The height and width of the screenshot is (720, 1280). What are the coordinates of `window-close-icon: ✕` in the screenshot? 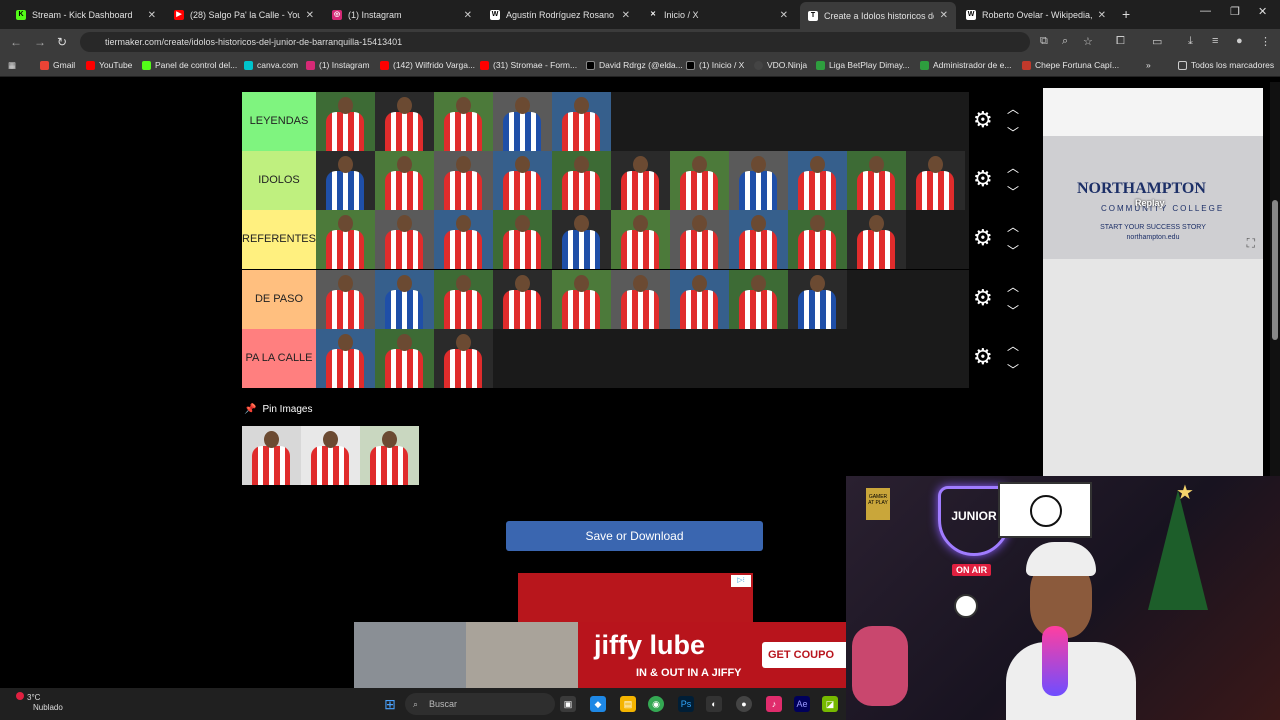 It's located at (1262, 11).